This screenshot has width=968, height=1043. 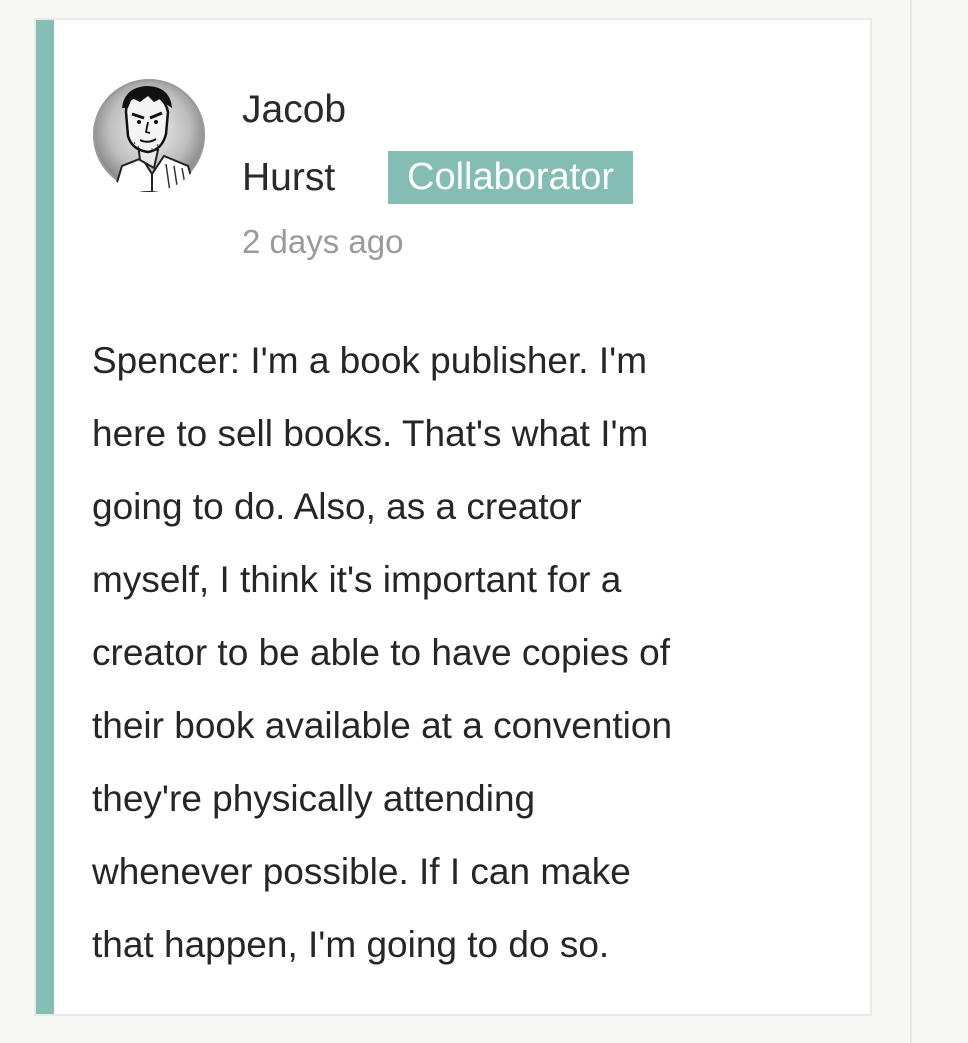 I want to click on comment-body-line: they're physically attending, so click(x=314, y=798).